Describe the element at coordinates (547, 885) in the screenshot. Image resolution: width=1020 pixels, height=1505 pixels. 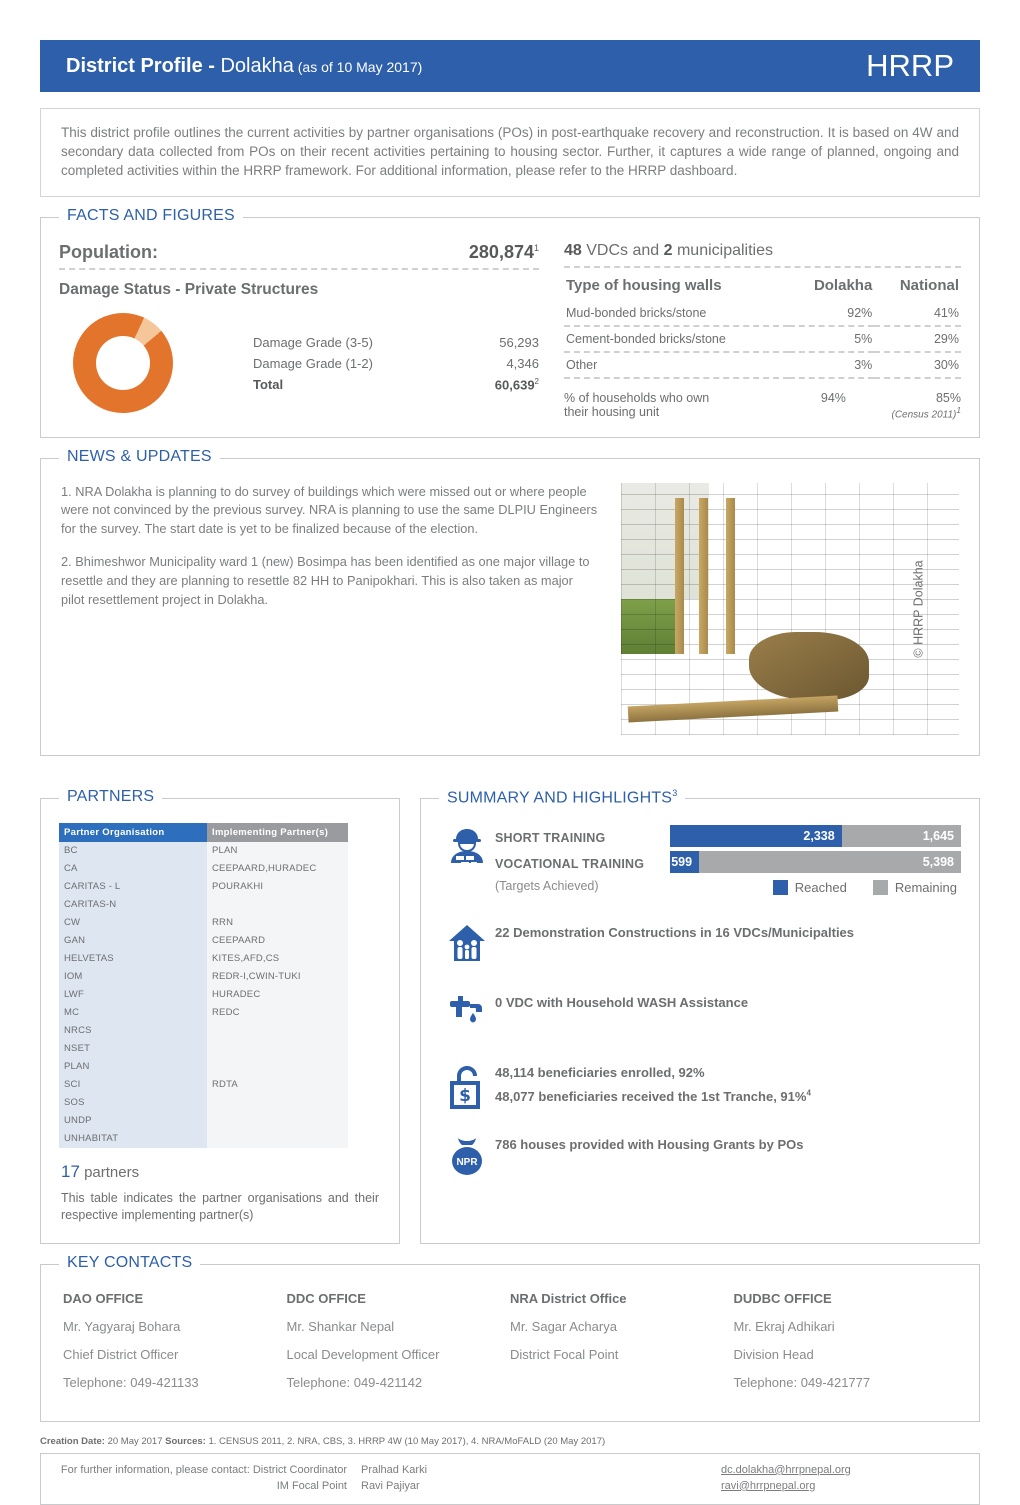
I see `targets-achieved-label: (Targets Achieved)` at that location.